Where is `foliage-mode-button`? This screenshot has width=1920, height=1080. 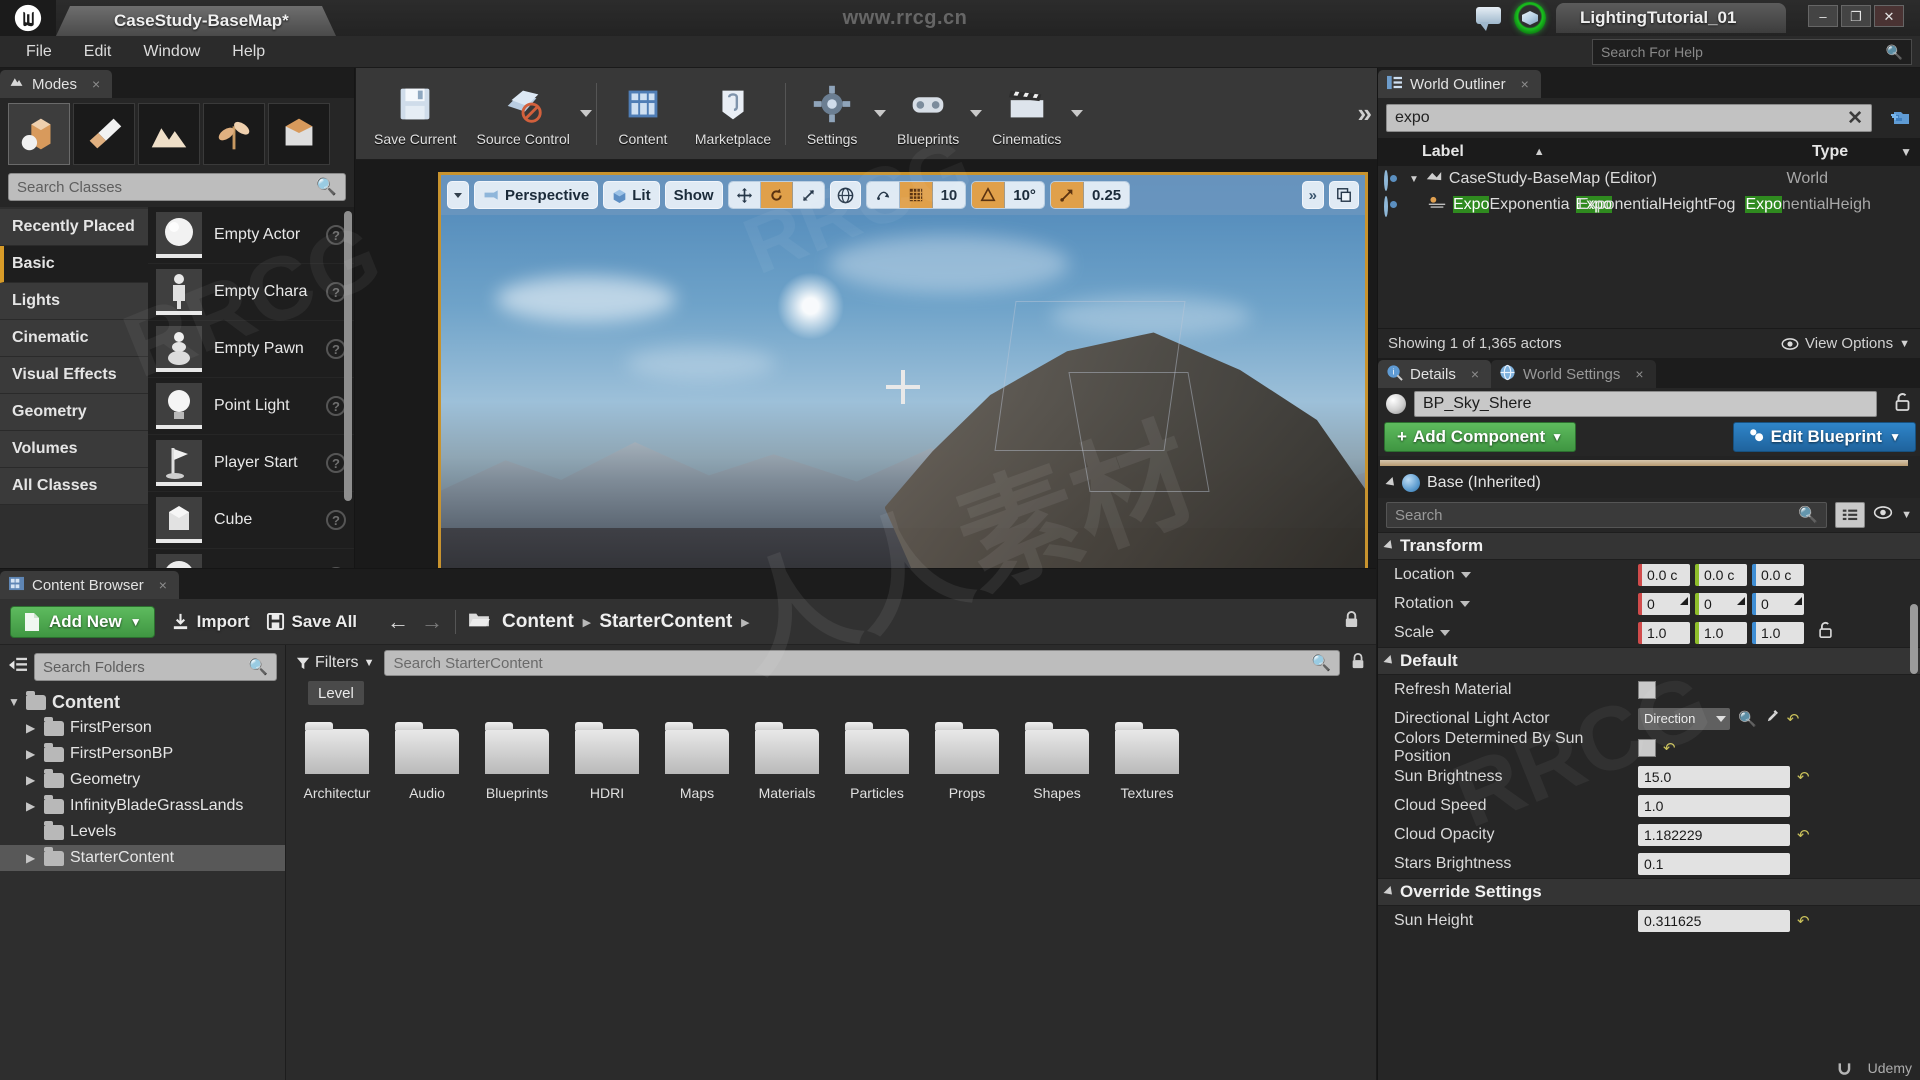 foliage-mode-button is located at coordinates (234, 134).